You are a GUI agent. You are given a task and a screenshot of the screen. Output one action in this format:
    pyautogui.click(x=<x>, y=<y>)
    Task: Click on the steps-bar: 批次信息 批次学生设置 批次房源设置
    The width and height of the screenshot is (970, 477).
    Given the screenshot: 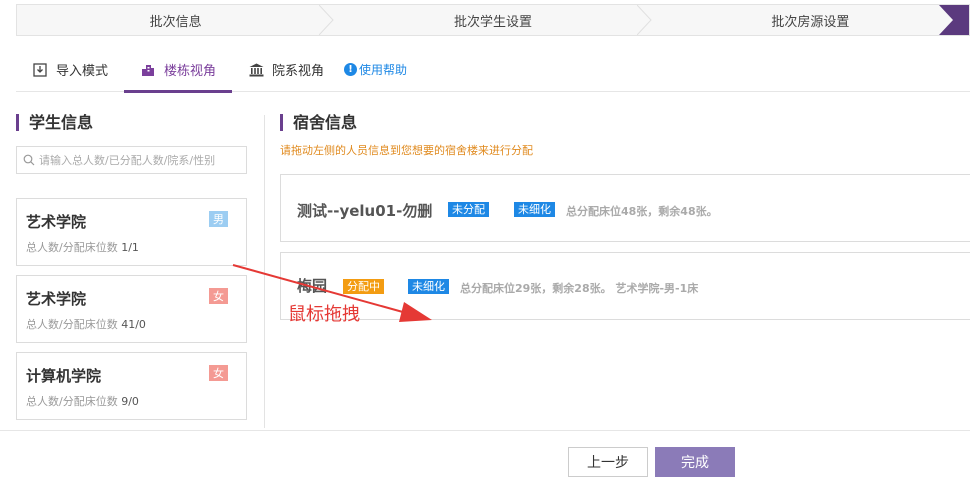 What is the action you would take?
    pyautogui.click(x=493, y=20)
    